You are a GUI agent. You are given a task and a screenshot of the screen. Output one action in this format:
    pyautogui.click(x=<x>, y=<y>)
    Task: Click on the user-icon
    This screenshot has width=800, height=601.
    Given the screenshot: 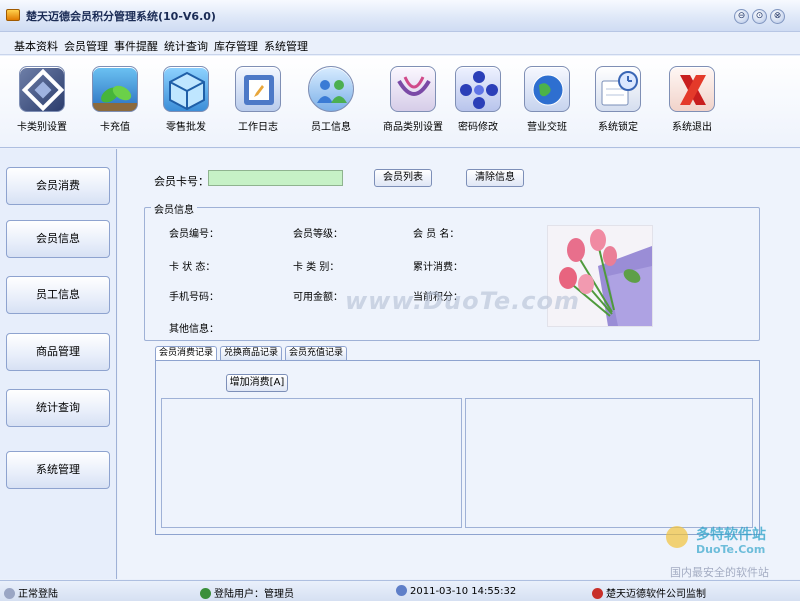 What is the action you would take?
    pyautogui.click(x=205, y=593)
    